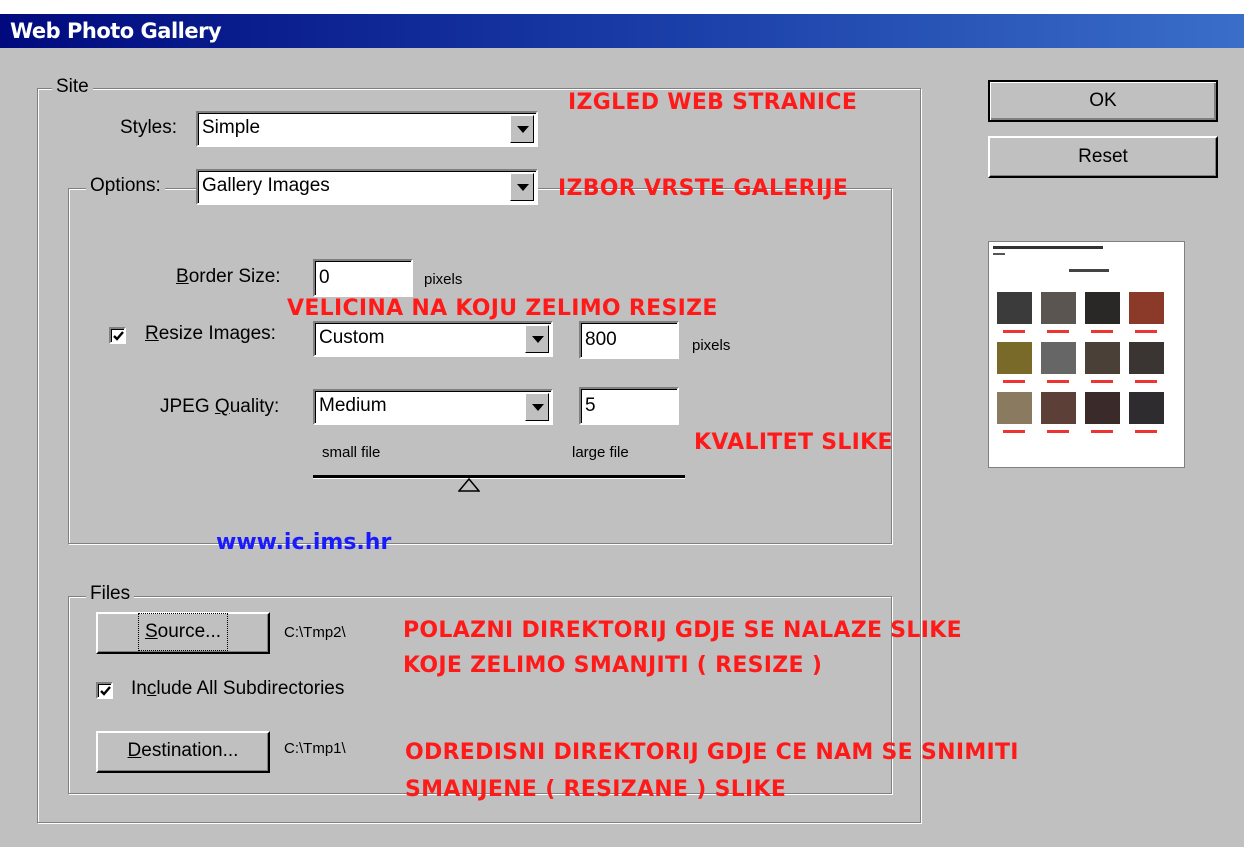 This screenshot has height=847, width=1244. I want to click on jpeg-quality-value: Medium, so click(353, 405).